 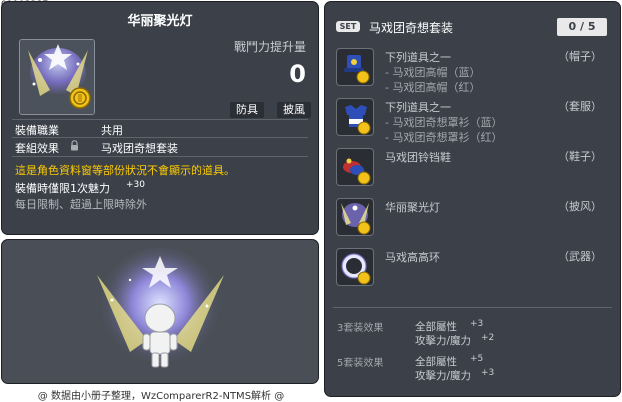 I want to click on set-item-name: 华丽聚光灯, so click(x=412, y=207).